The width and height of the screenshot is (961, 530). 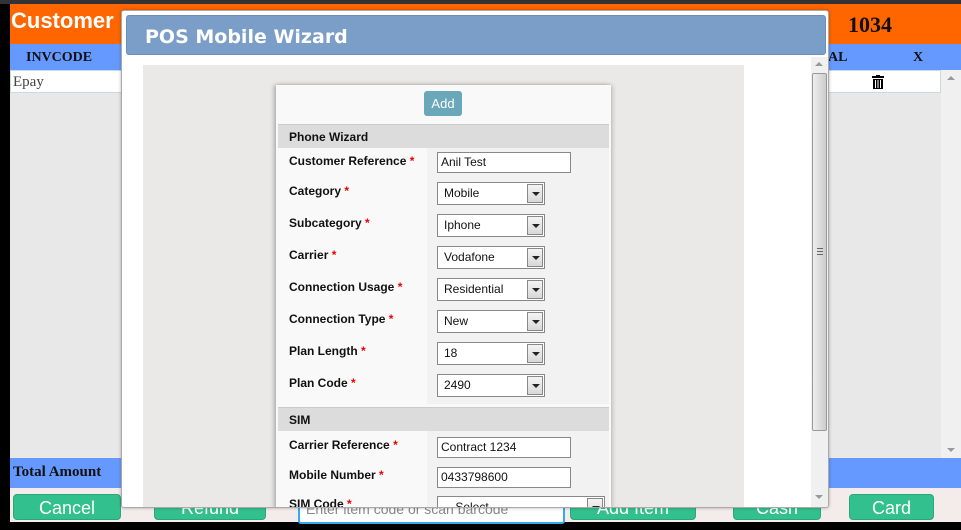 I want to click on sim-code-select: -- Select --, so click(x=521, y=501).